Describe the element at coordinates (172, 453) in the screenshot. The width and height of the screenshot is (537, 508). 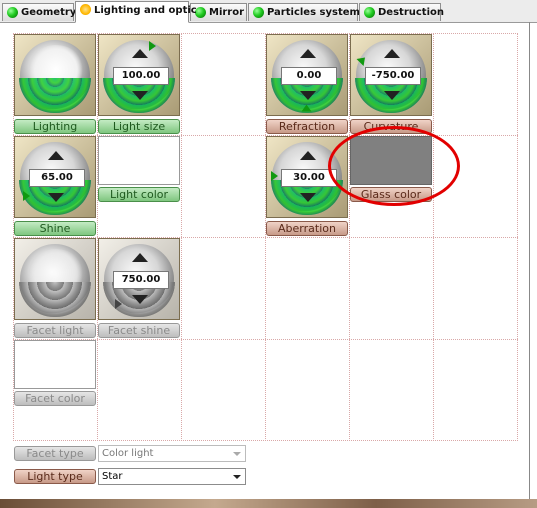
I see `facet-type-select: Color light` at that location.